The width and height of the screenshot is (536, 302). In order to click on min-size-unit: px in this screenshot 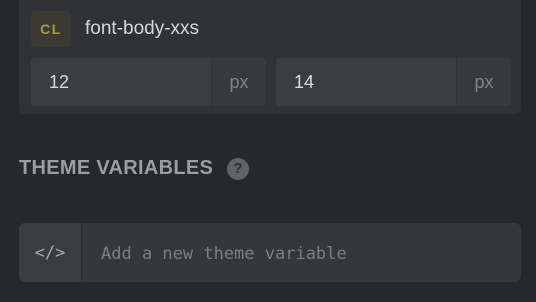, I will do `click(239, 82)`.